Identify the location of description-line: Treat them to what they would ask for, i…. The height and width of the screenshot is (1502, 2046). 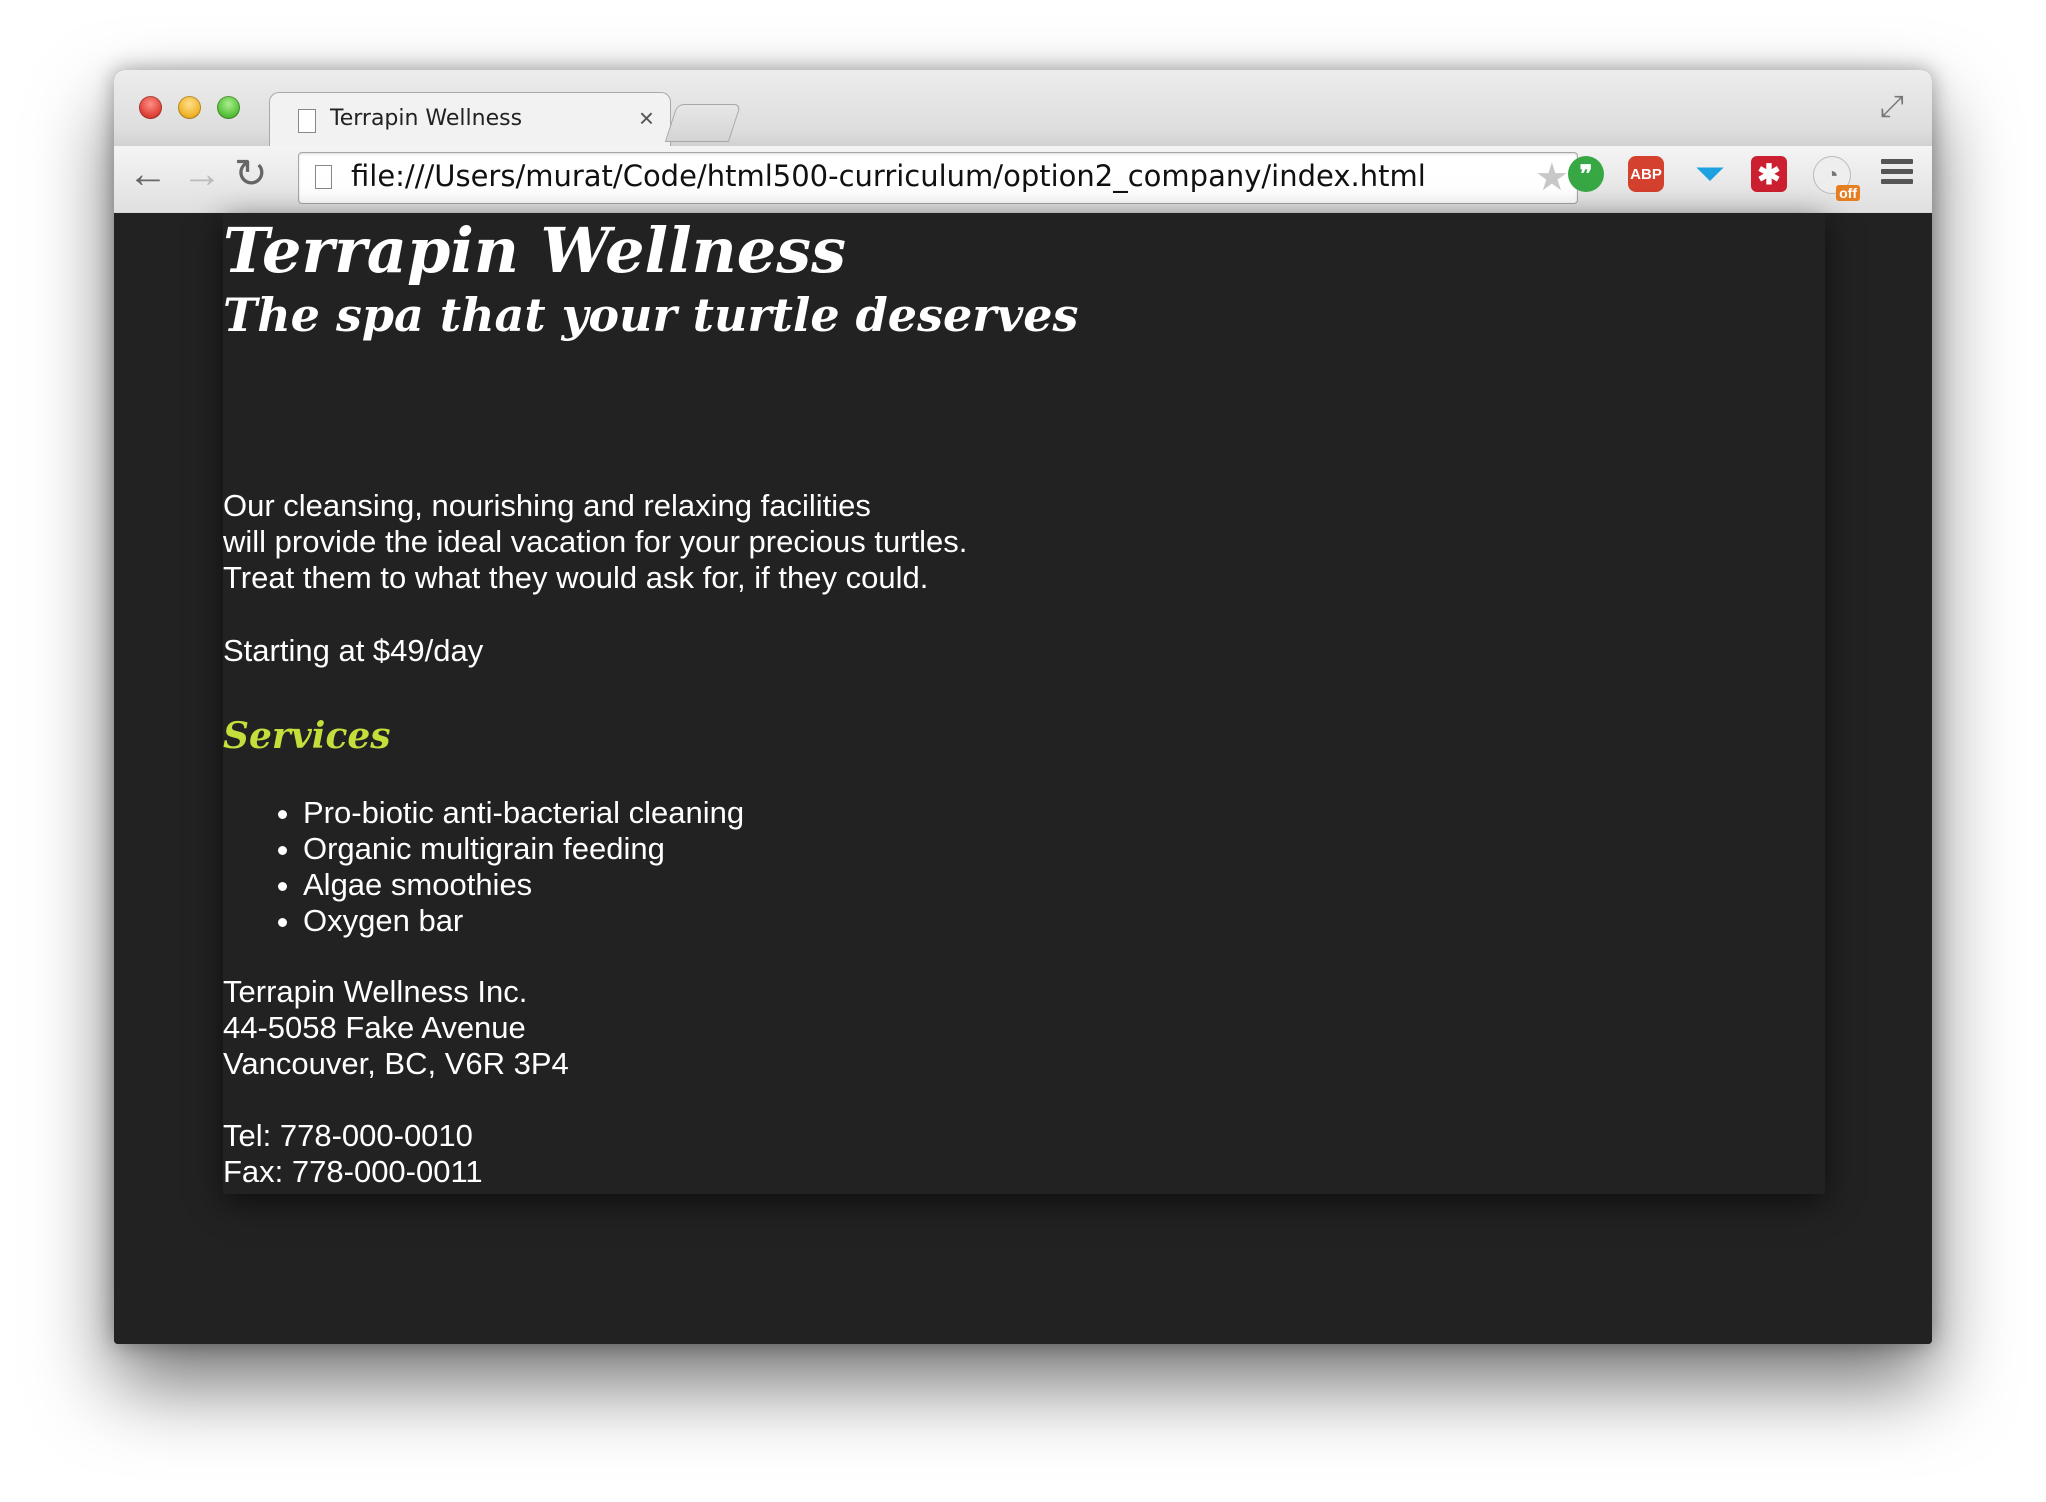
(576, 577).